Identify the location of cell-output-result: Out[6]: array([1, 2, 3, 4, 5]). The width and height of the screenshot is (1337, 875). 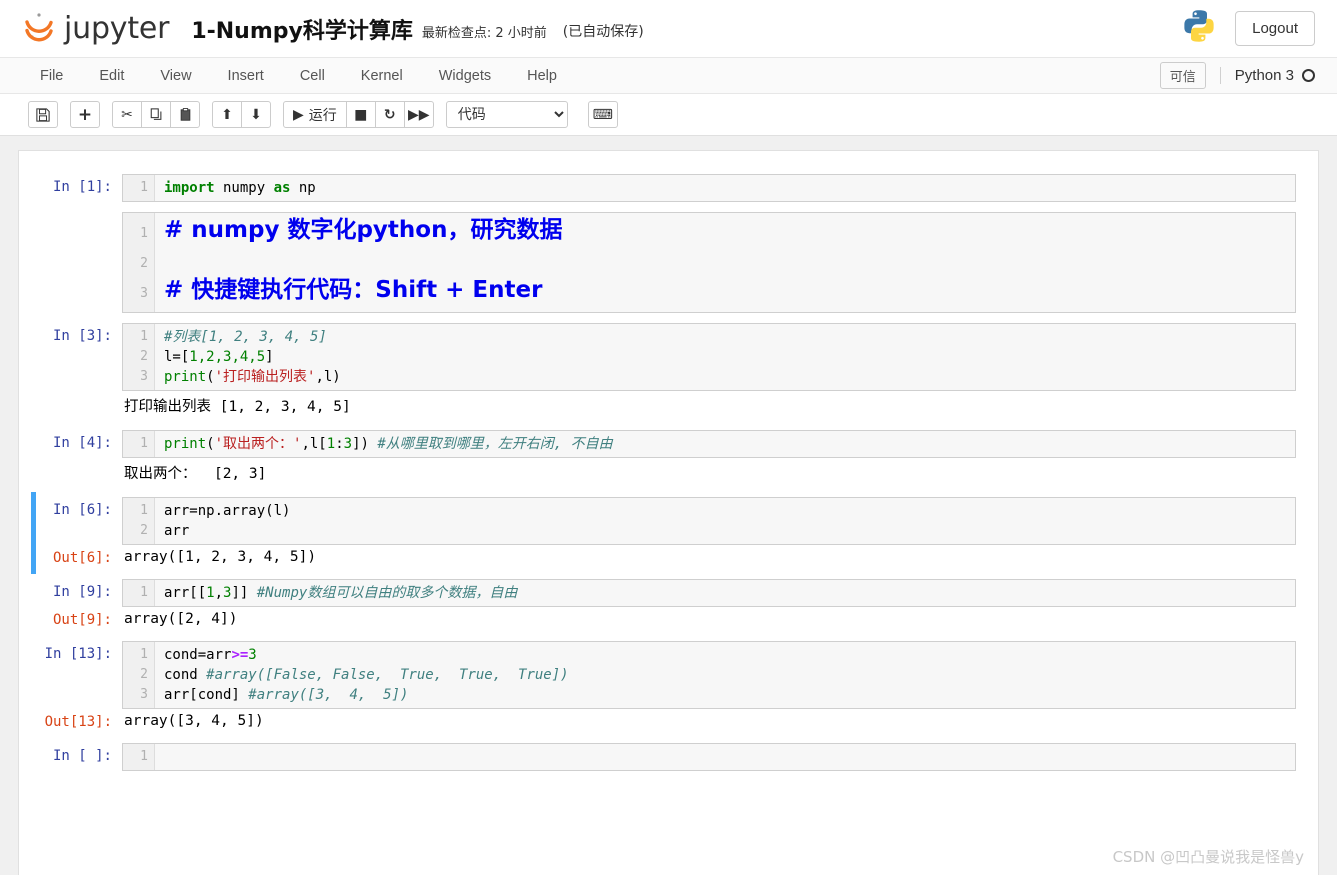
(666, 557).